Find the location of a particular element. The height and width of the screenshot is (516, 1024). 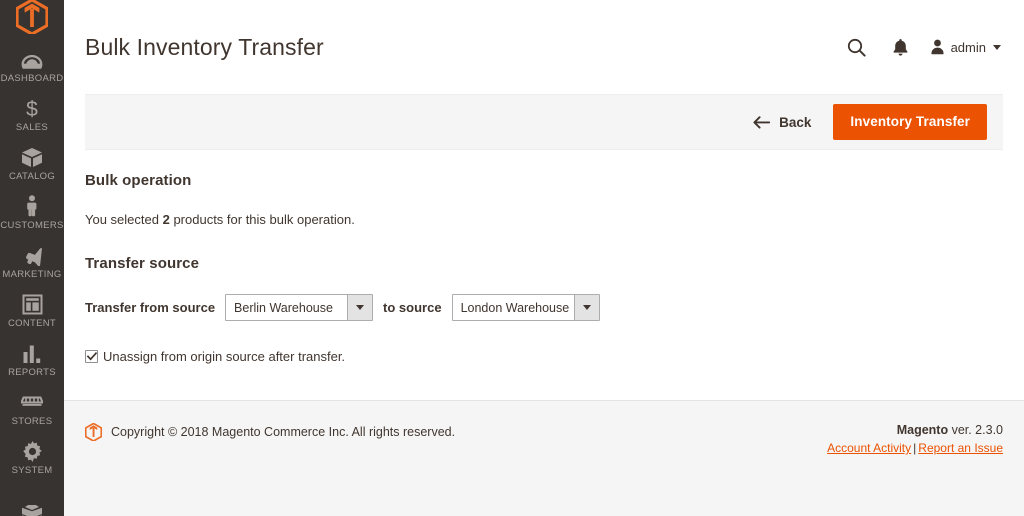

footer-brand: Magento is located at coordinates (922, 430).